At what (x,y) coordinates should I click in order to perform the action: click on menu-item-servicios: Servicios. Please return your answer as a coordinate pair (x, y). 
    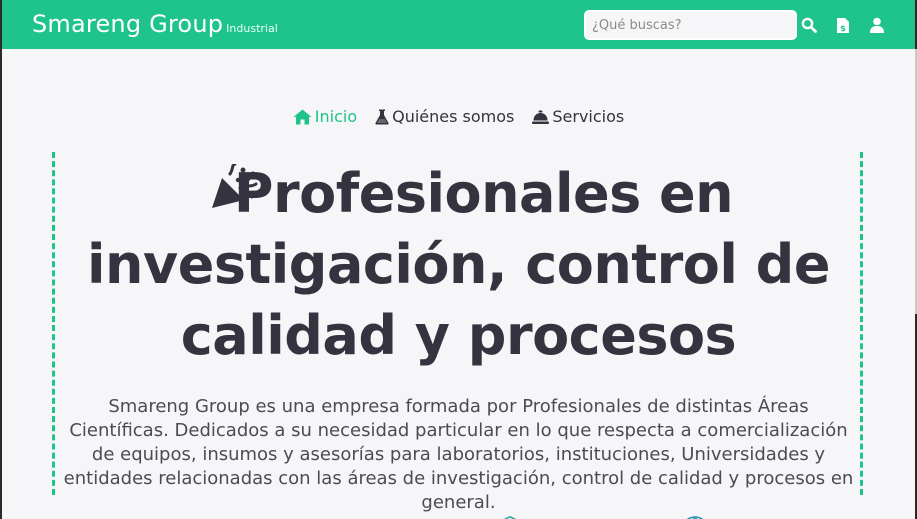
    Looking at the image, I should click on (578, 116).